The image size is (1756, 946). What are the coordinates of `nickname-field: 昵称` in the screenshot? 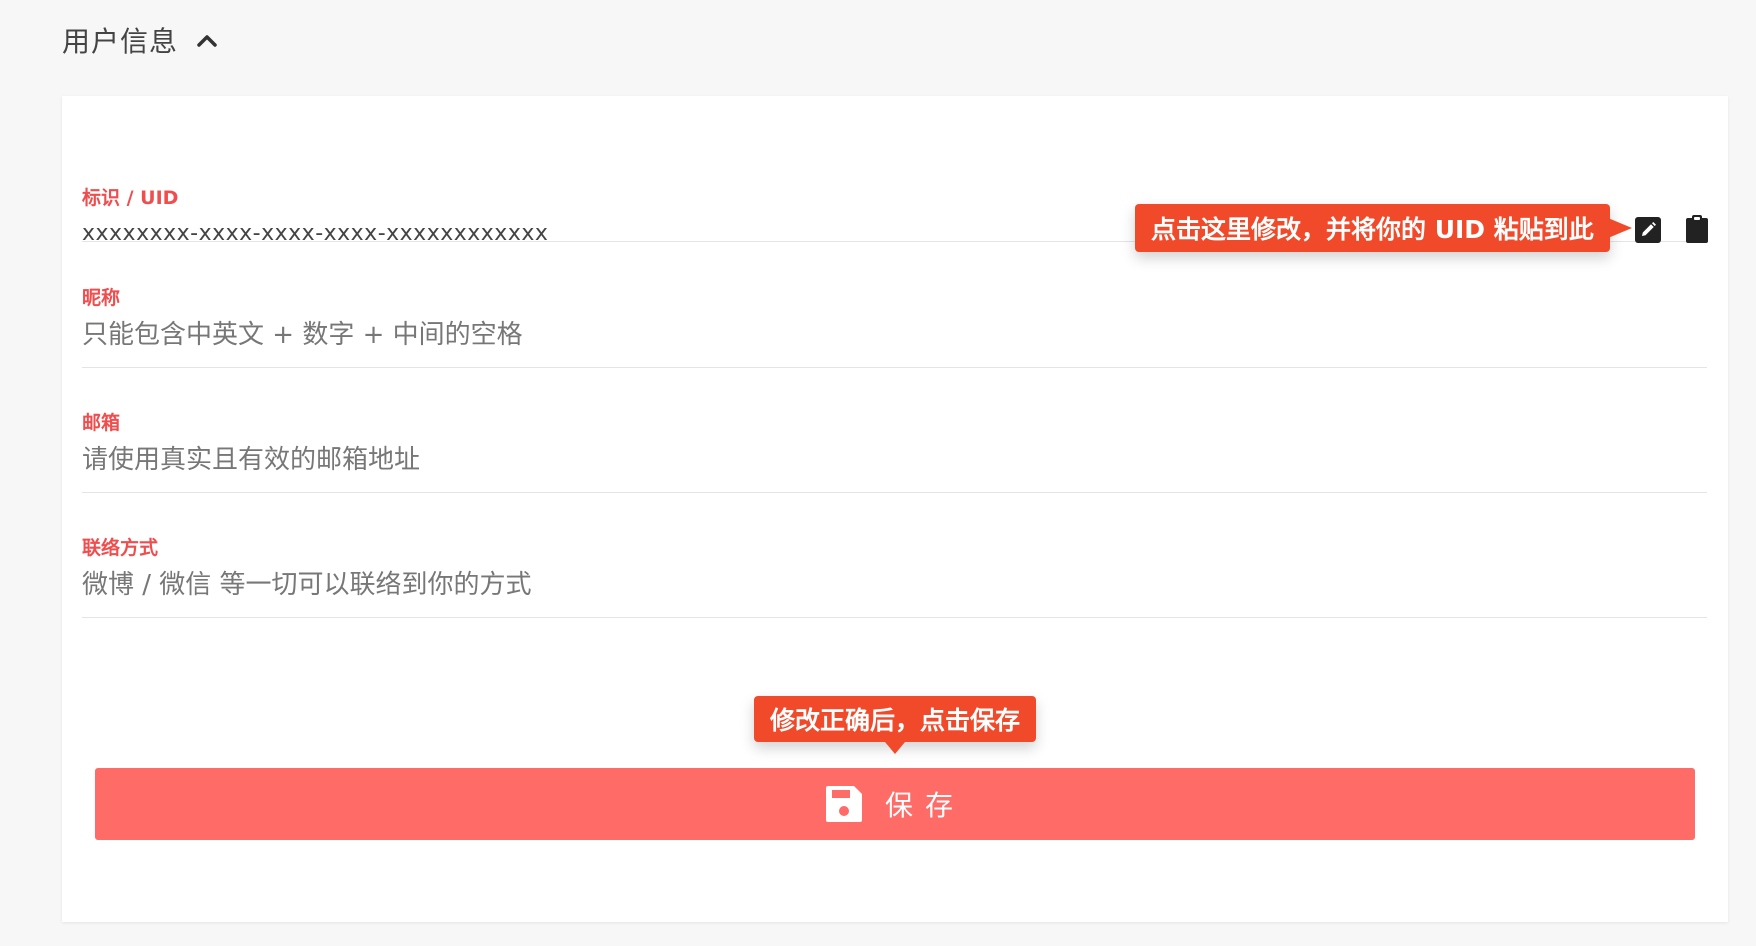 It's located at (894, 304).